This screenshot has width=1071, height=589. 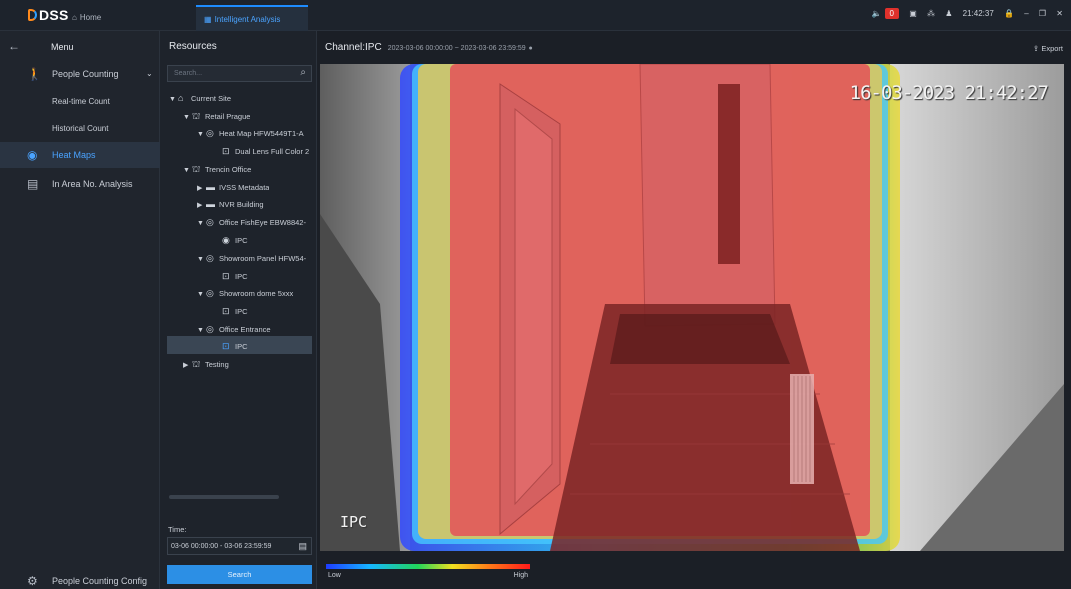 What do you see at coordinates (32, 581) in the screenshot?
I see `gear-icon: ⚙` at bounding box center [32, 581].